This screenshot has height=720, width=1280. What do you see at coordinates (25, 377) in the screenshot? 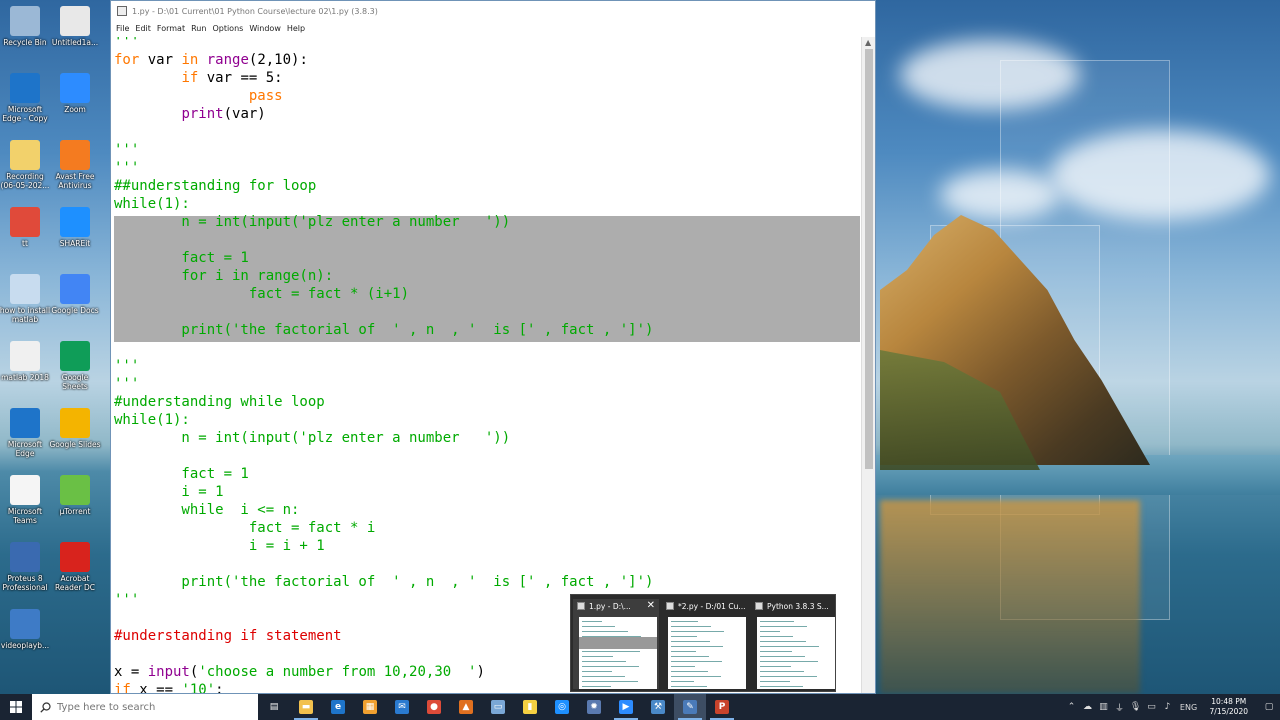
I see `desktop-icon-label: matlab 2018` at bounding box center [25, 377].